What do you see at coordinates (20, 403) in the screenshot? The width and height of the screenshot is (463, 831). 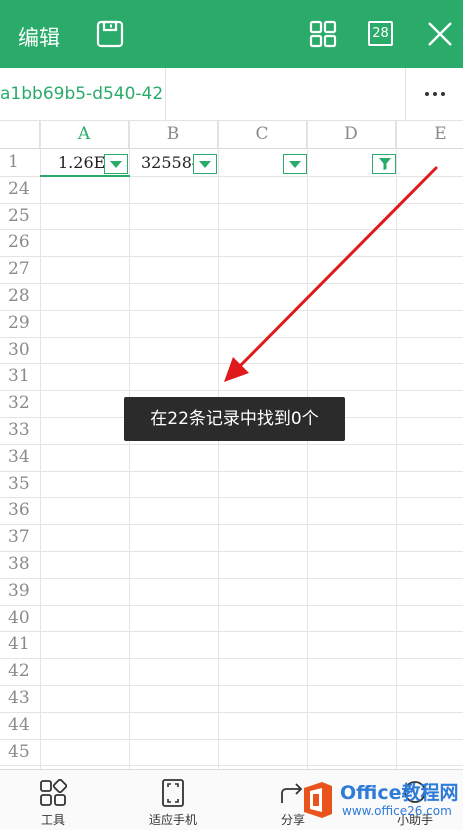 I see `row-number: 32` at bounding box center [20, 403].